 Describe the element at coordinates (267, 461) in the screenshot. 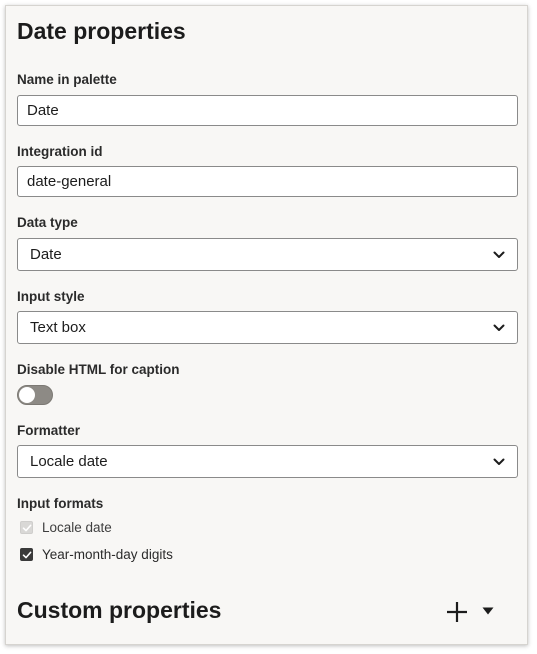

I see `formatter-select: Locale date` at that location.